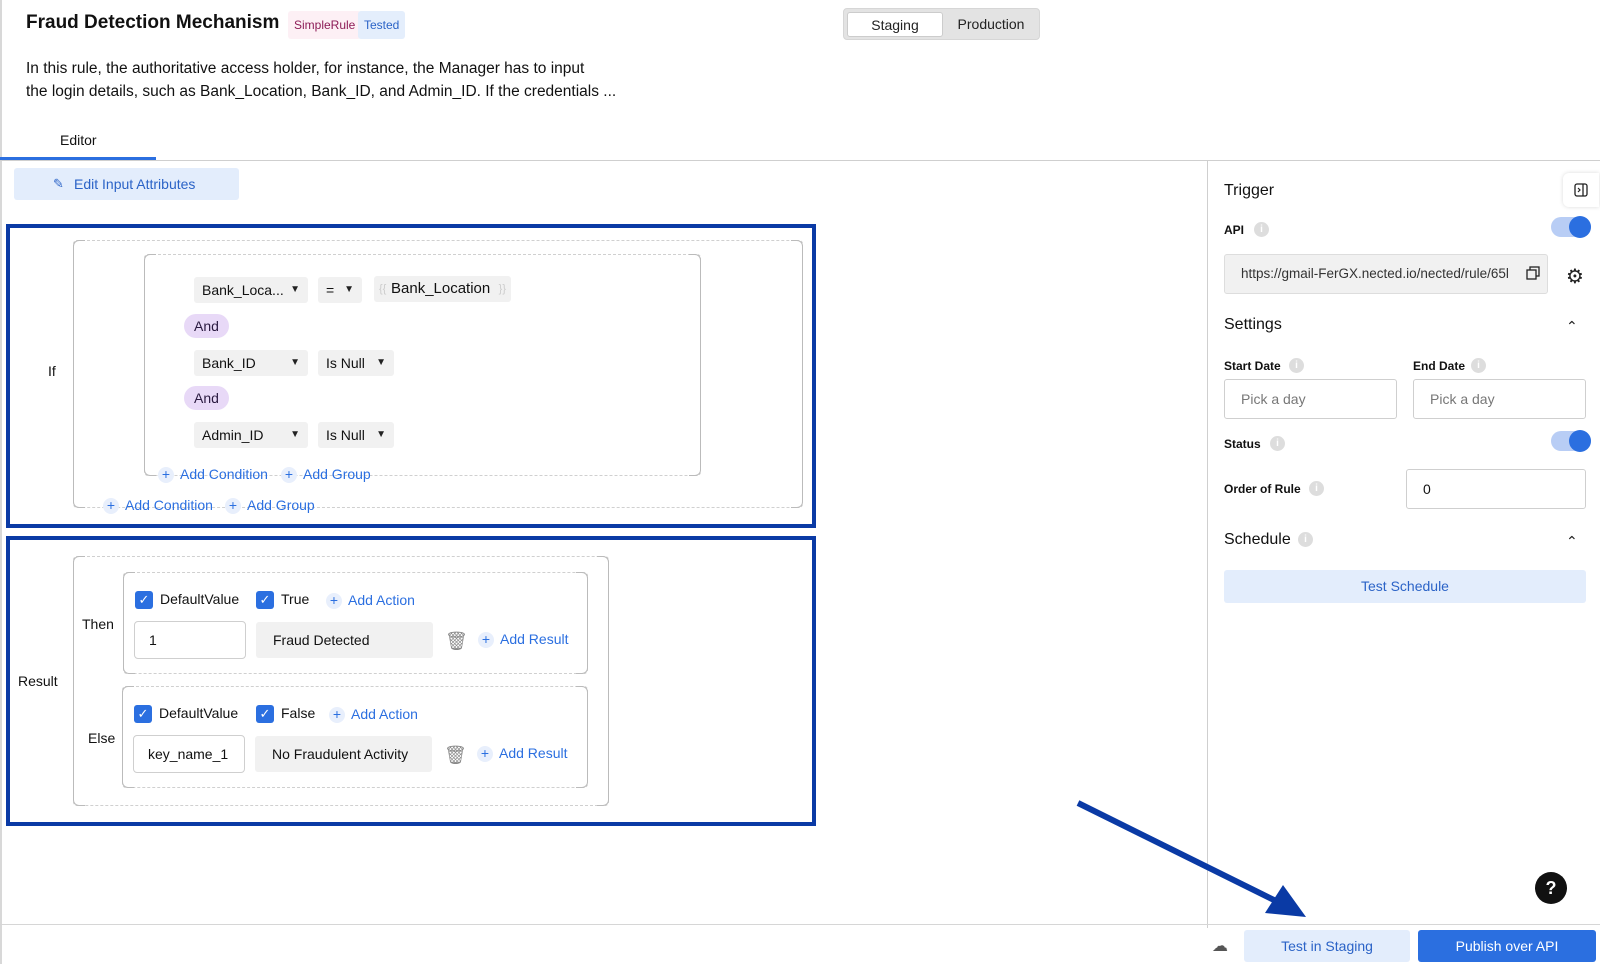  Describe the element at coordinates (1220, 946) in the screenshot. I see `cloud-icon: ☁` at that location.